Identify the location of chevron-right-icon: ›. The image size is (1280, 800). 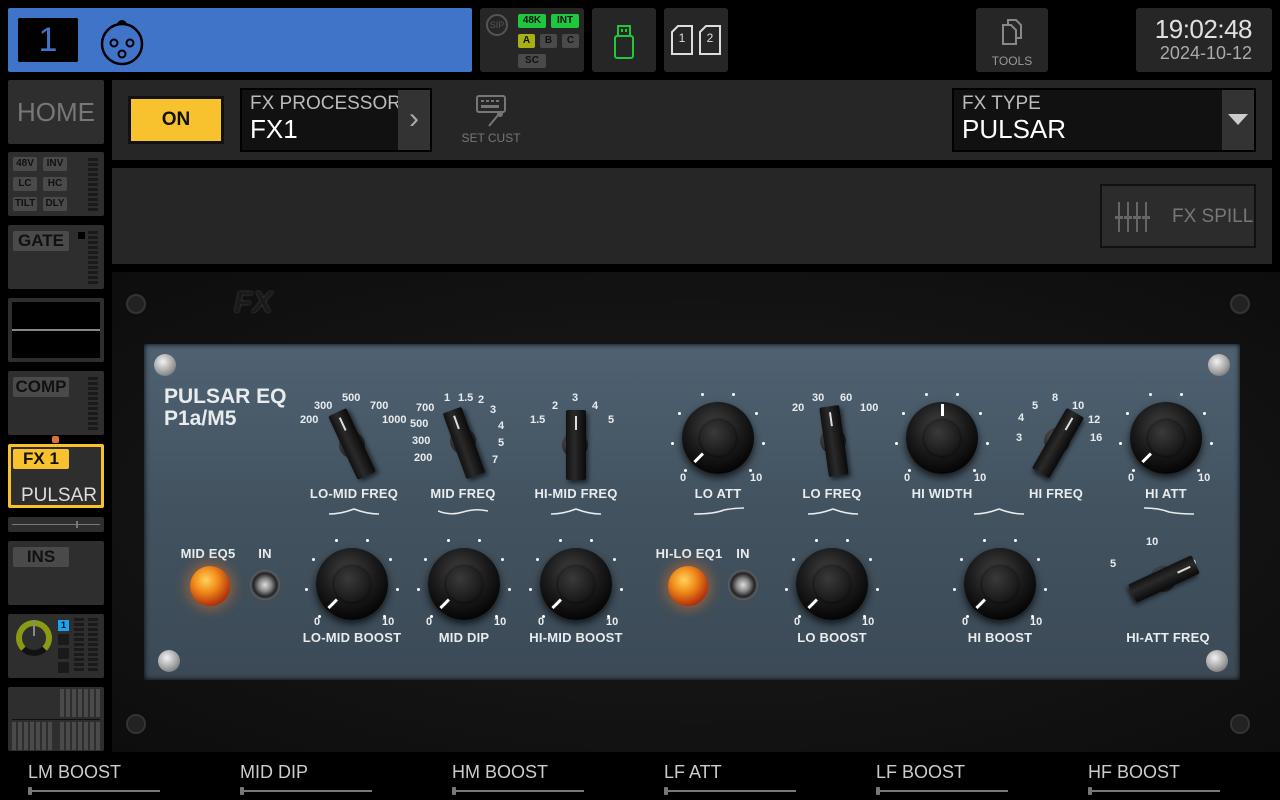
(414, 120).